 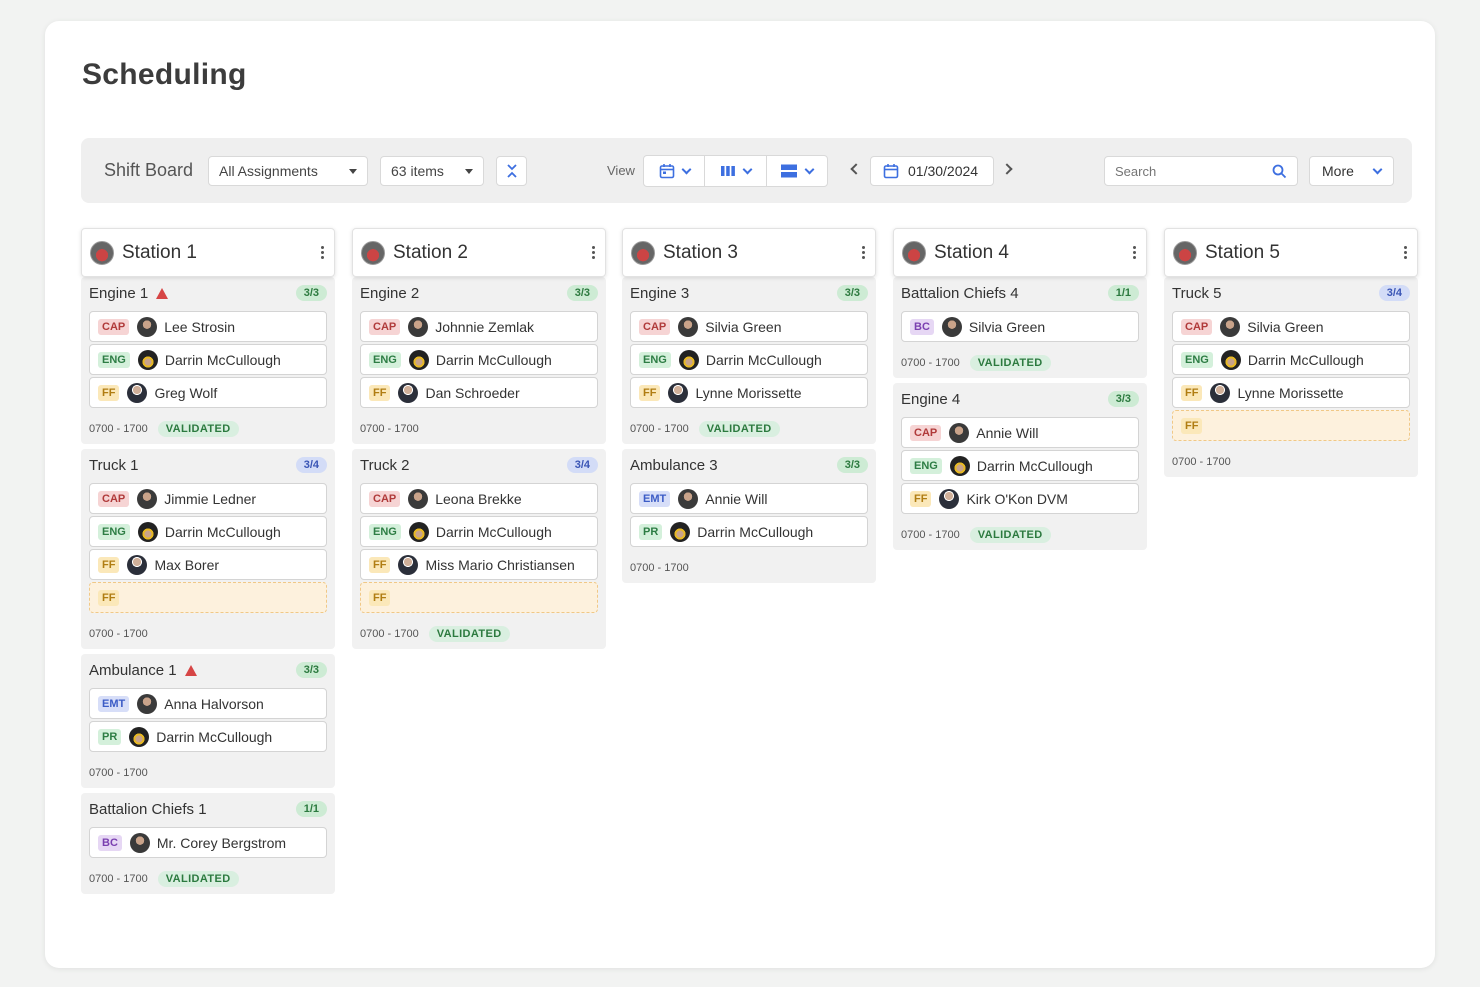 I want to click on assignment-slot: BC Mr. Corey Bergstrom, so click(x=208, y=842).